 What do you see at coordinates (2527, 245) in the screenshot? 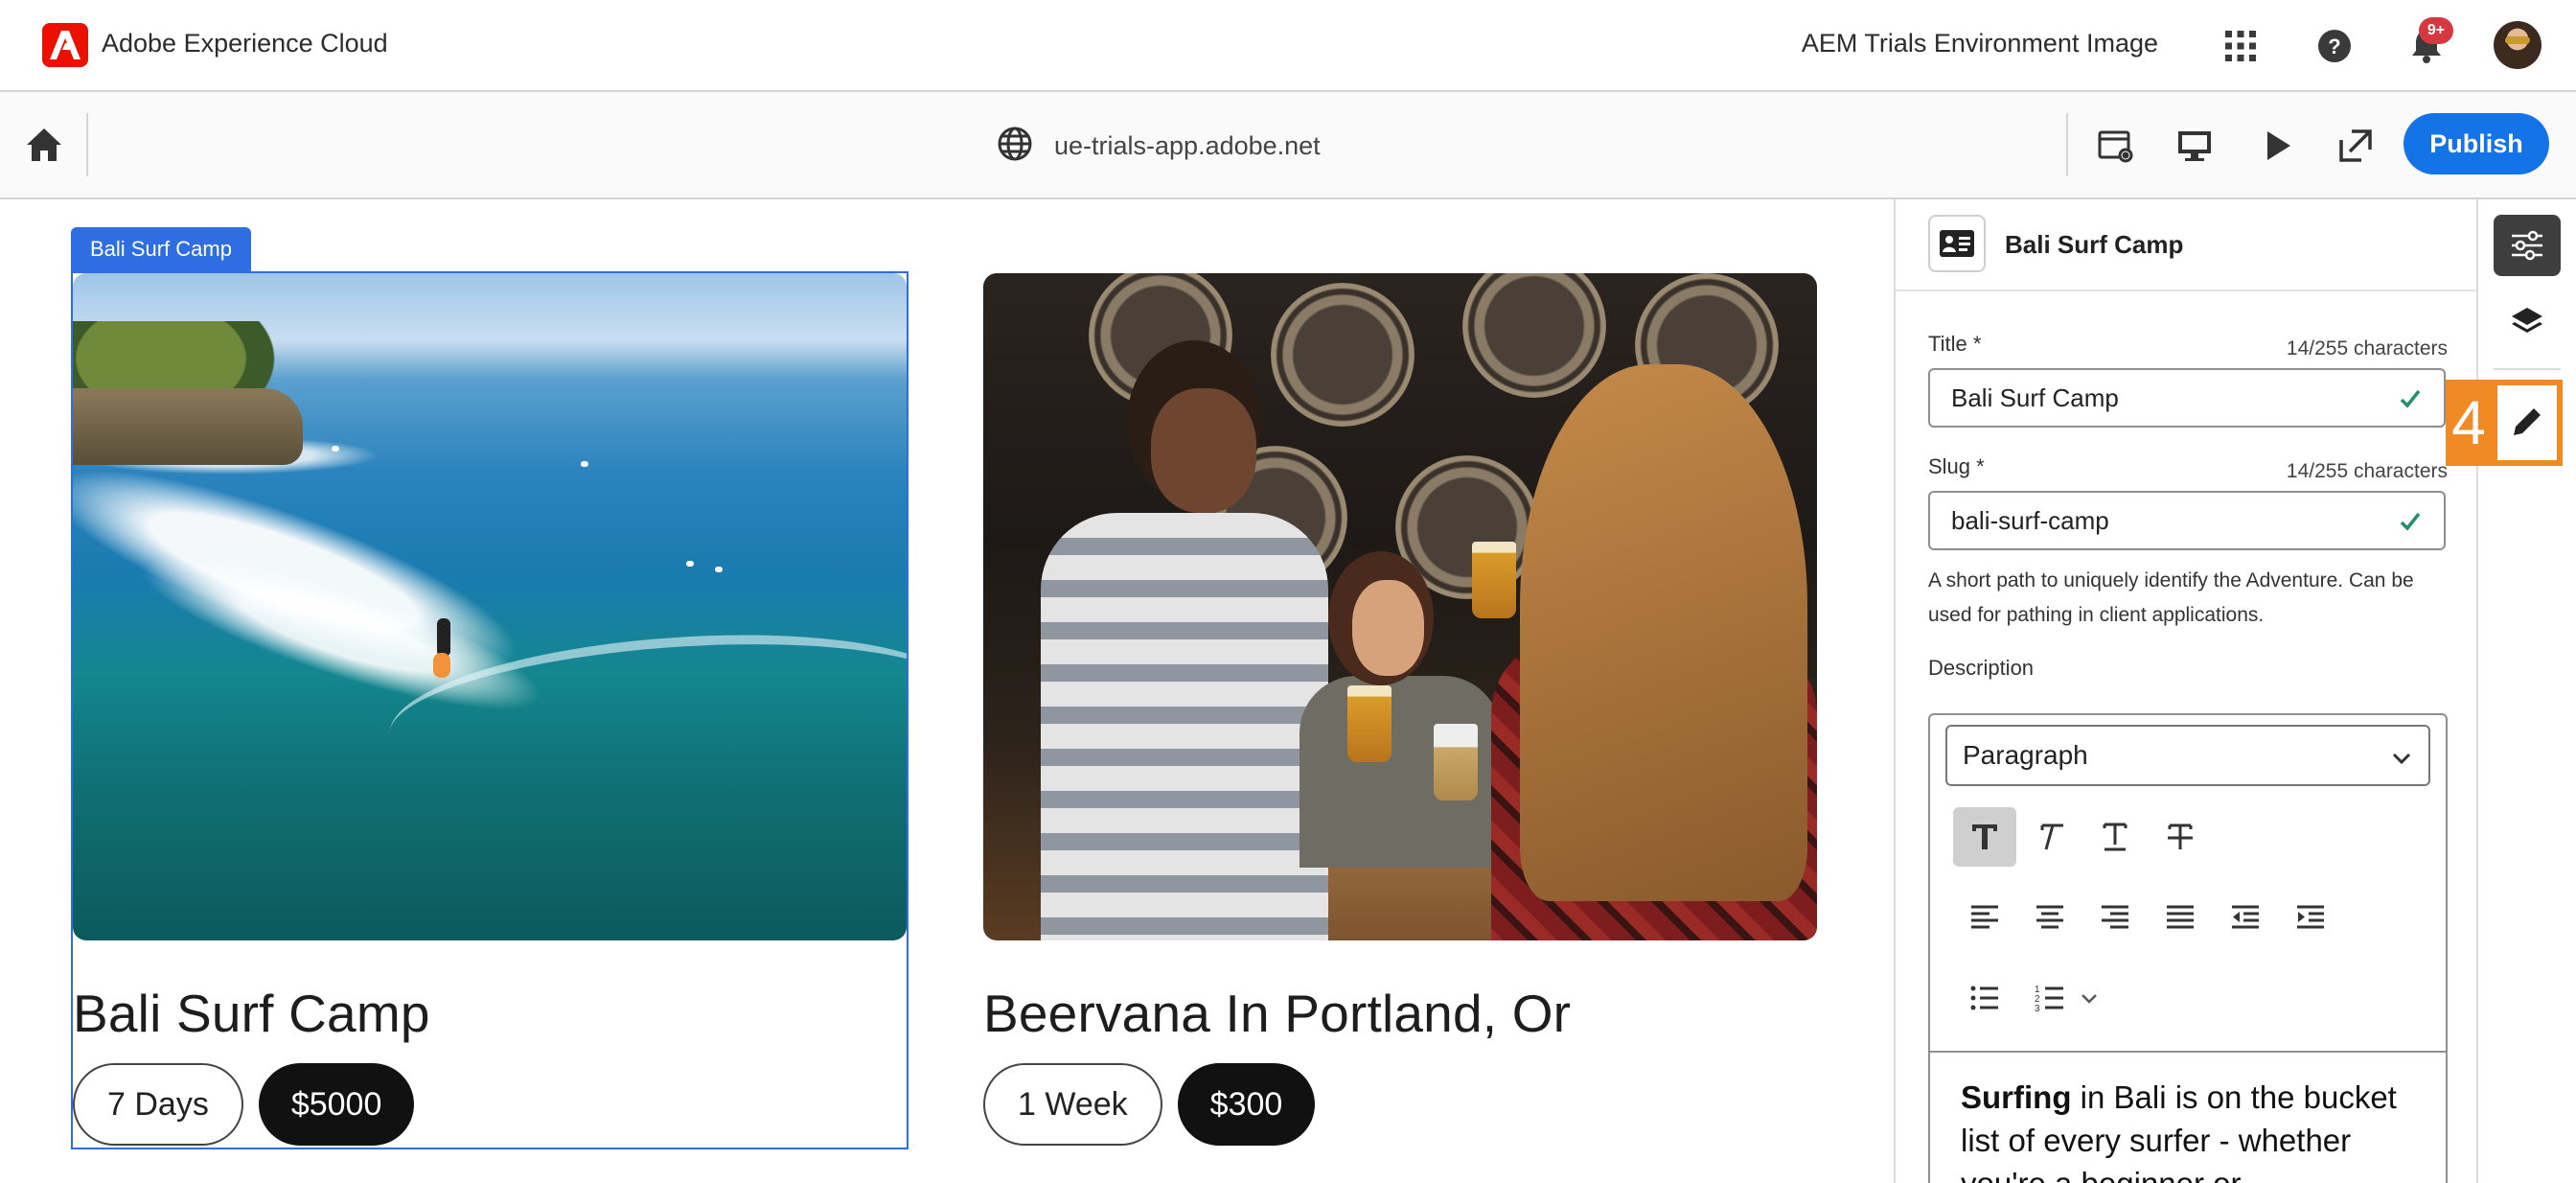
I see `properties-sliders-icon` at bounding box center [2527, 245].